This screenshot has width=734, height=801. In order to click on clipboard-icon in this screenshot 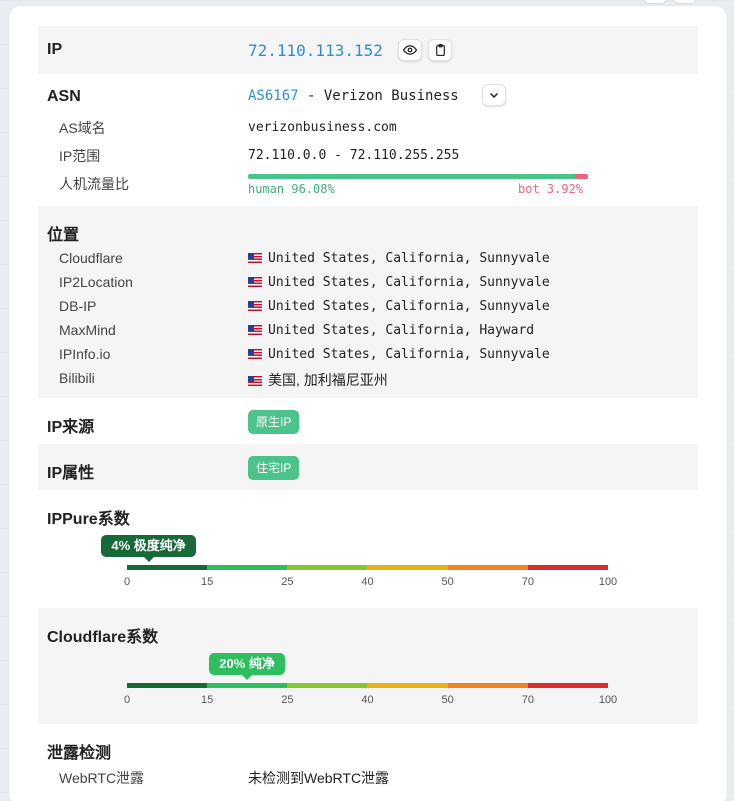, I will do `click(440, 50)`.